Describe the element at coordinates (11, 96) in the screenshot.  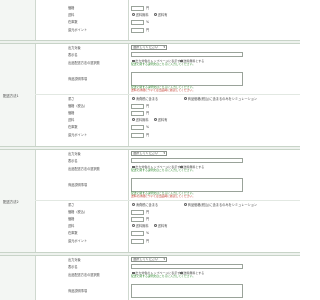
I see `group-title: 配送方法1` at that location.